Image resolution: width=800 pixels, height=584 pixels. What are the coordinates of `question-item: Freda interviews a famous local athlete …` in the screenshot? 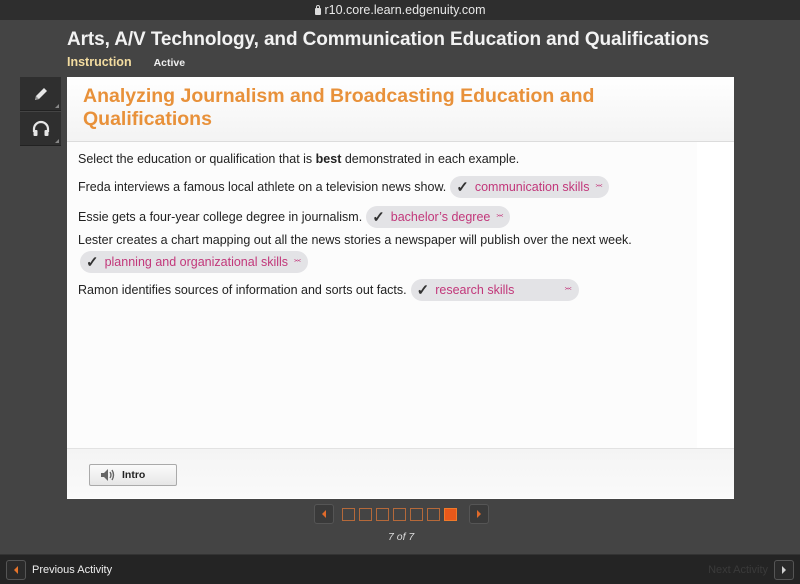 It's located at (400, 187).